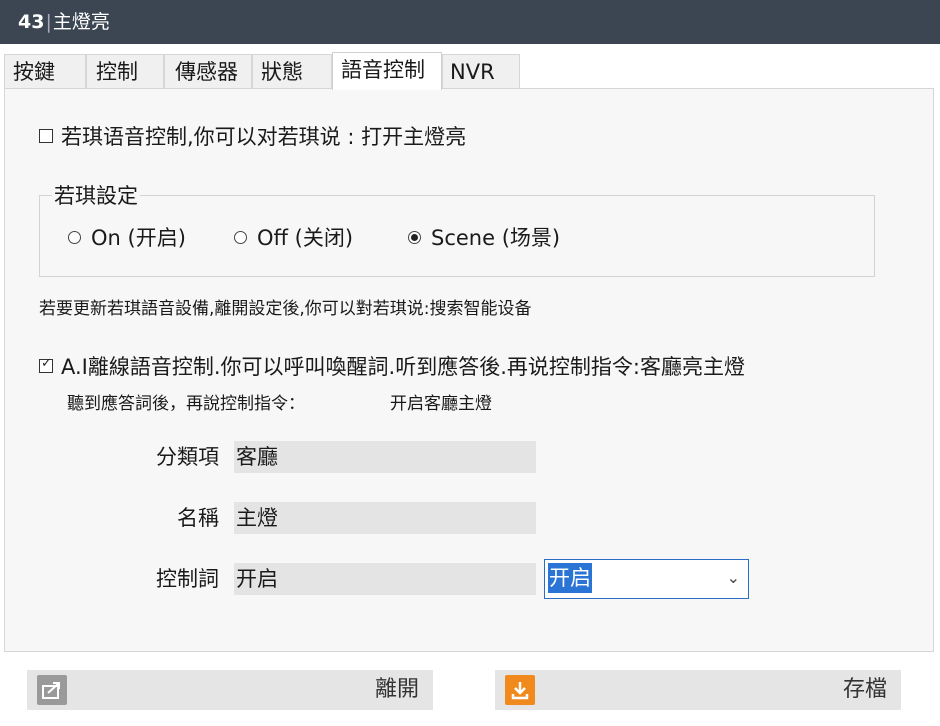 Image resolution: width=940 pixels, height=726 pixels. I want to click on control-word-field: 开启, so click(385, 579).